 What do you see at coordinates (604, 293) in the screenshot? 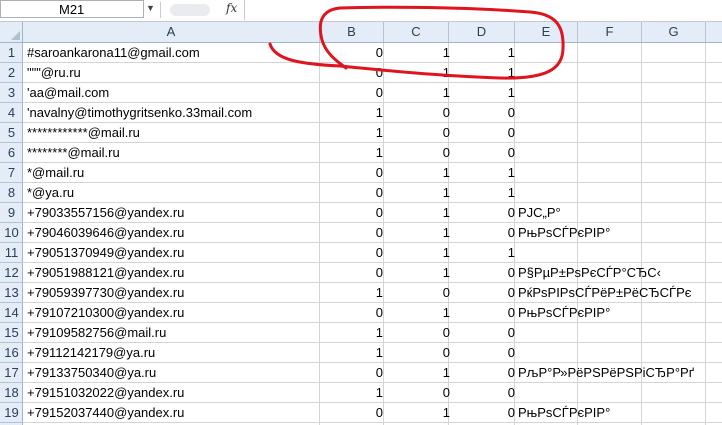
I see `cell-e: РќРѕРІРѕСЃРёР±РёСЂСЃРє` at bounding box center [604, 293].